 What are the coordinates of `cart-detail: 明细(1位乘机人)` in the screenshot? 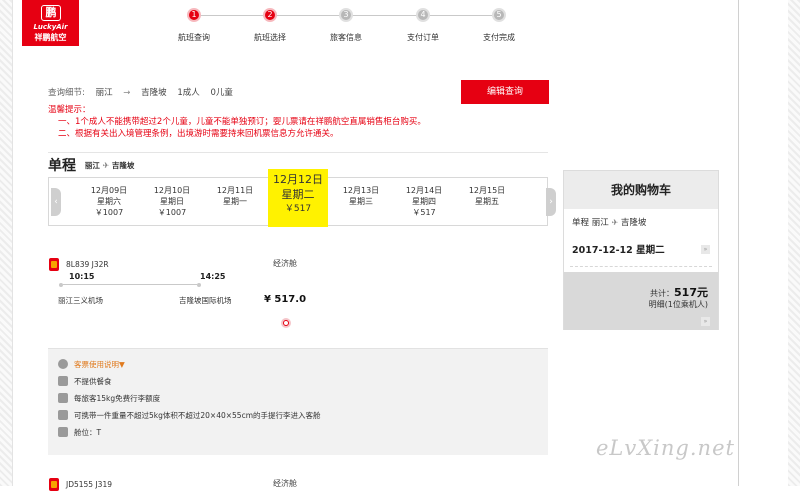 It's located at (678, 304).